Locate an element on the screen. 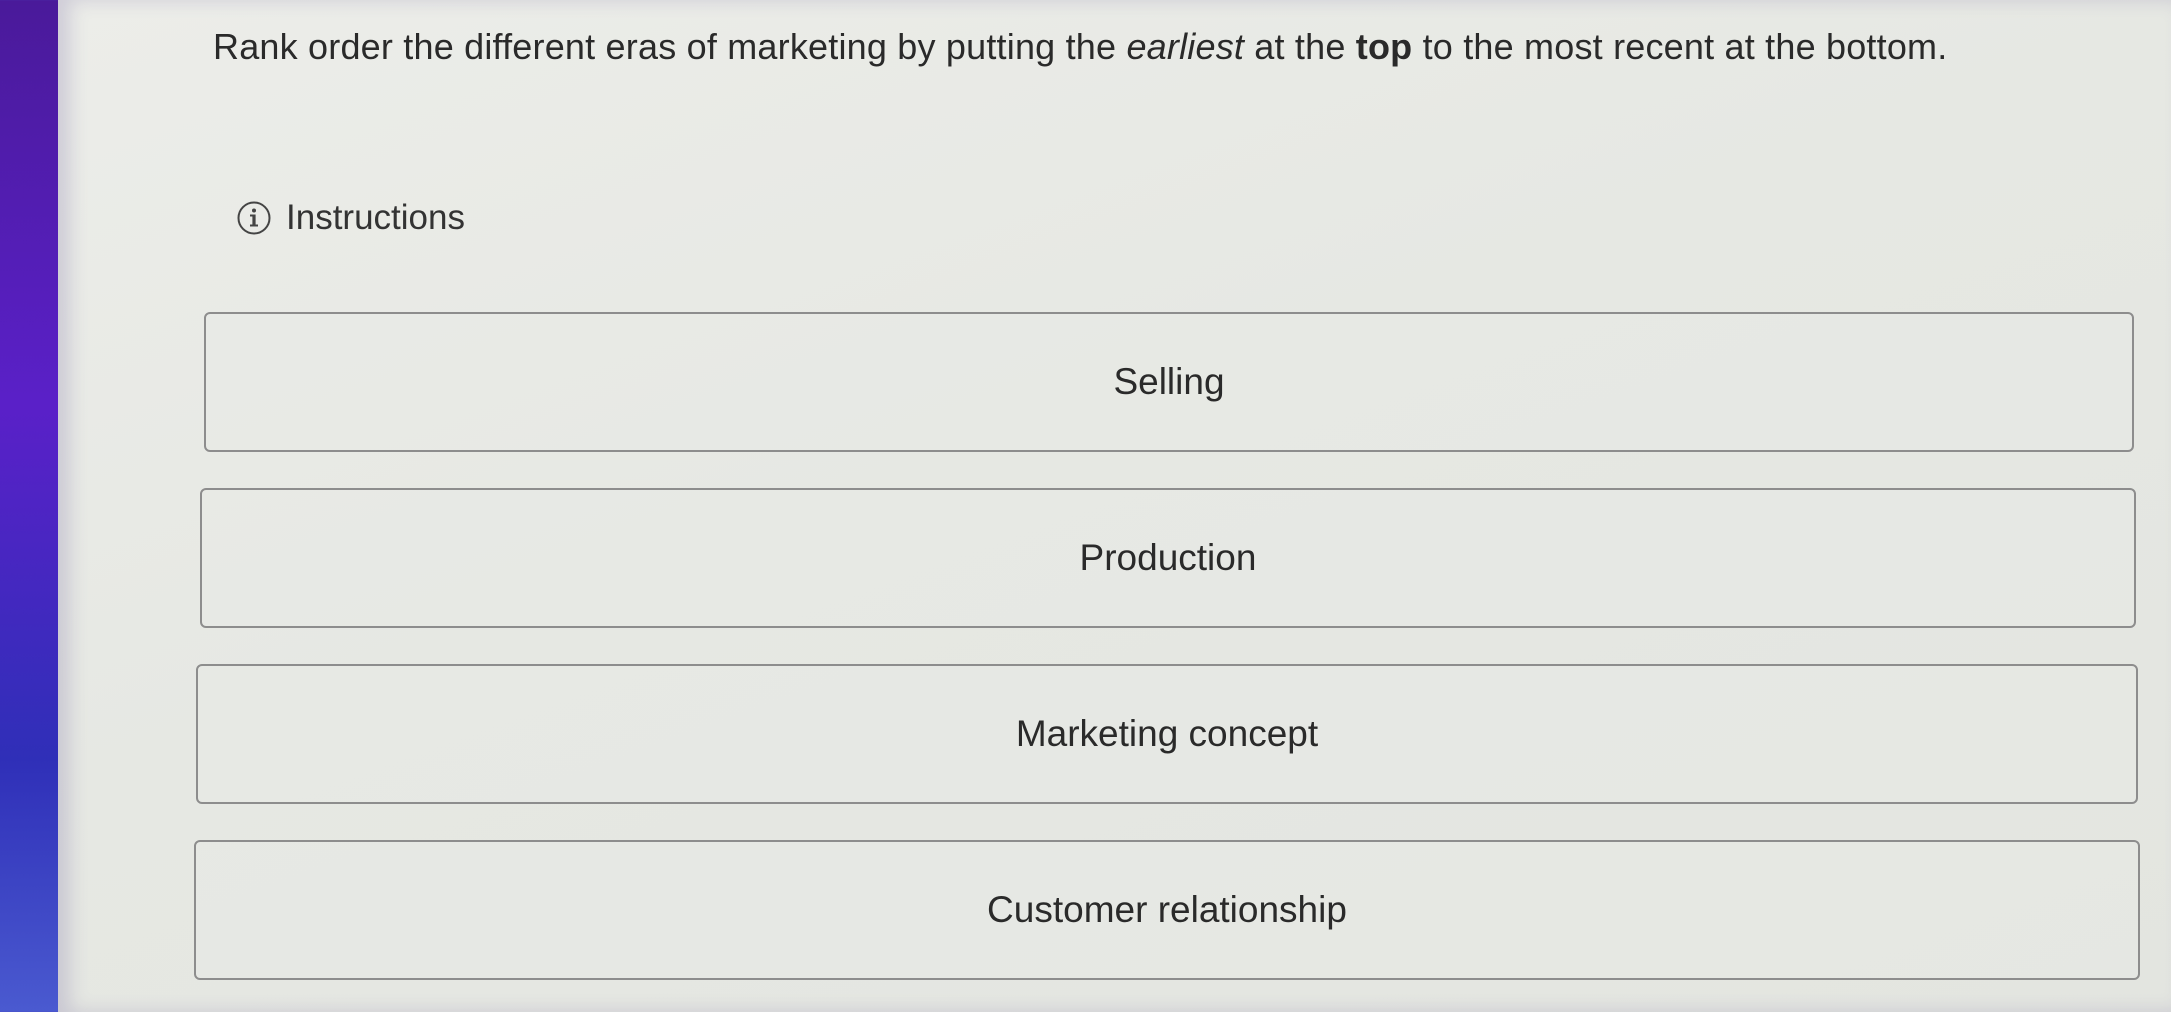 This screenshot has height=1012, width=2171. rank-item-label: Customer relationship is located at coordinates (1167, 909).